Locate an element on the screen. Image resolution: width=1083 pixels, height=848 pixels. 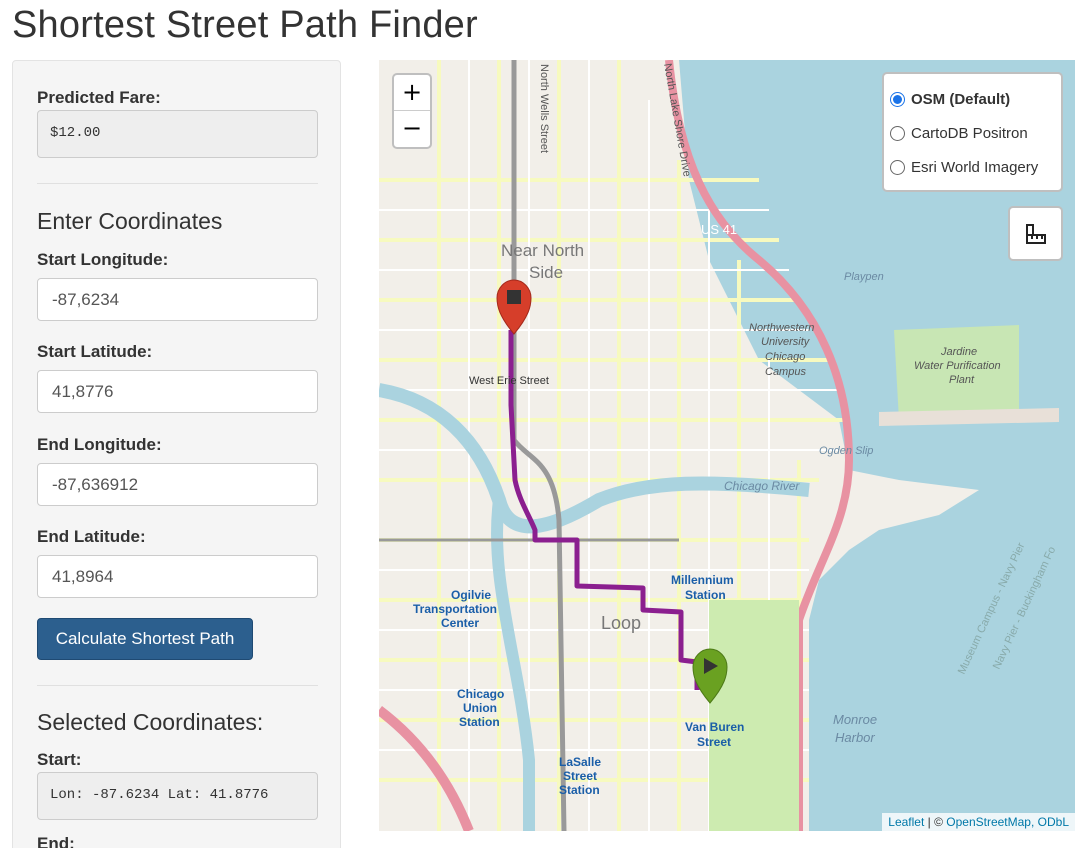
map-label: West Erie Street is located at coordinates (509, 381).